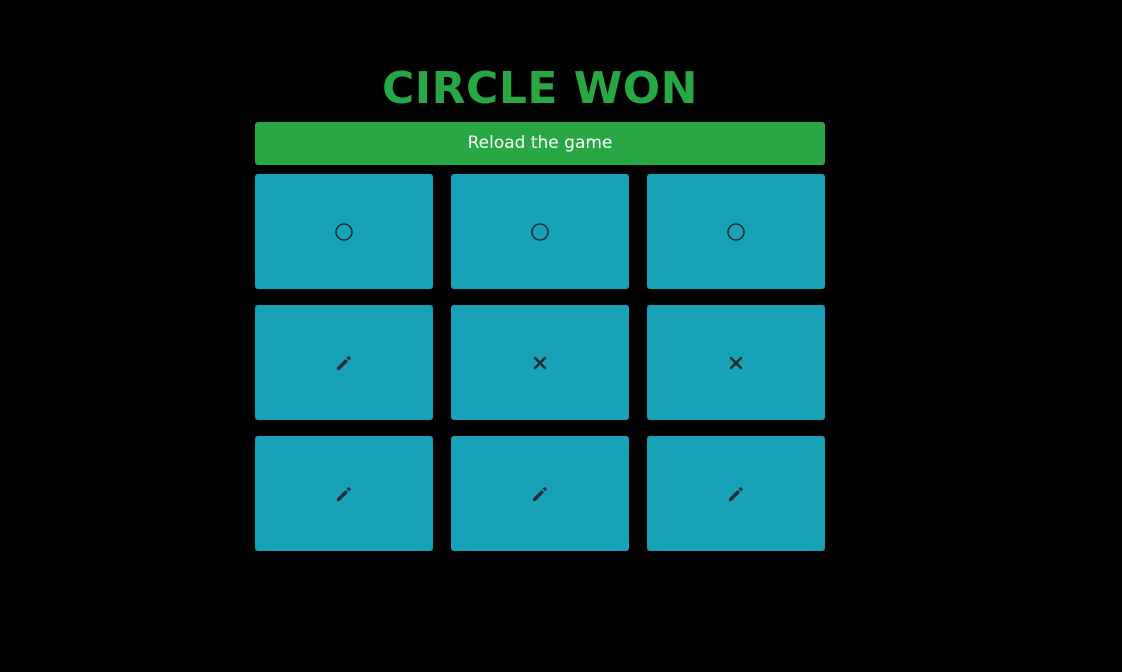 The width and height of the screenshot is (1122, 672). I want to click on board-cell-r1c2, so click(540, 231).